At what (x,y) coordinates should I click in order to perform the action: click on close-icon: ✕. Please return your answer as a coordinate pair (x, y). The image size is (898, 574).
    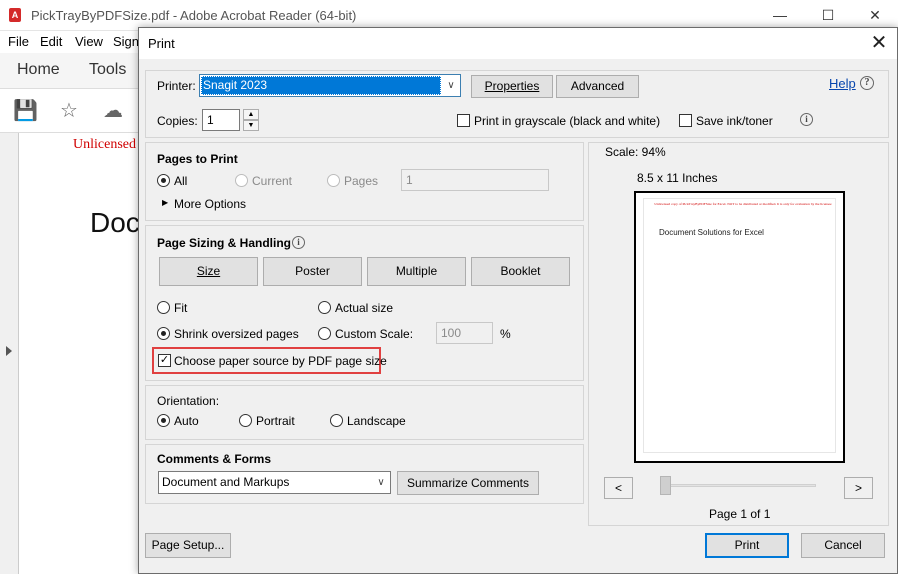
    Looking at the image, I should click on (879, 43).